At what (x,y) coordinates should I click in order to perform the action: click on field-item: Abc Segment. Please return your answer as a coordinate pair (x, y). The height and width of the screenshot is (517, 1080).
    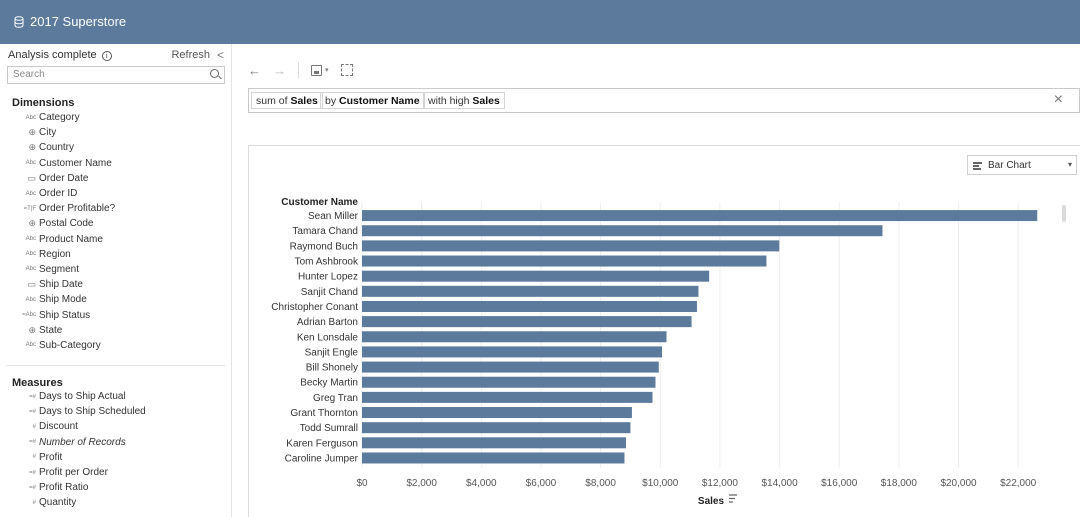
    Looking at the image, I should click on (122, 269).